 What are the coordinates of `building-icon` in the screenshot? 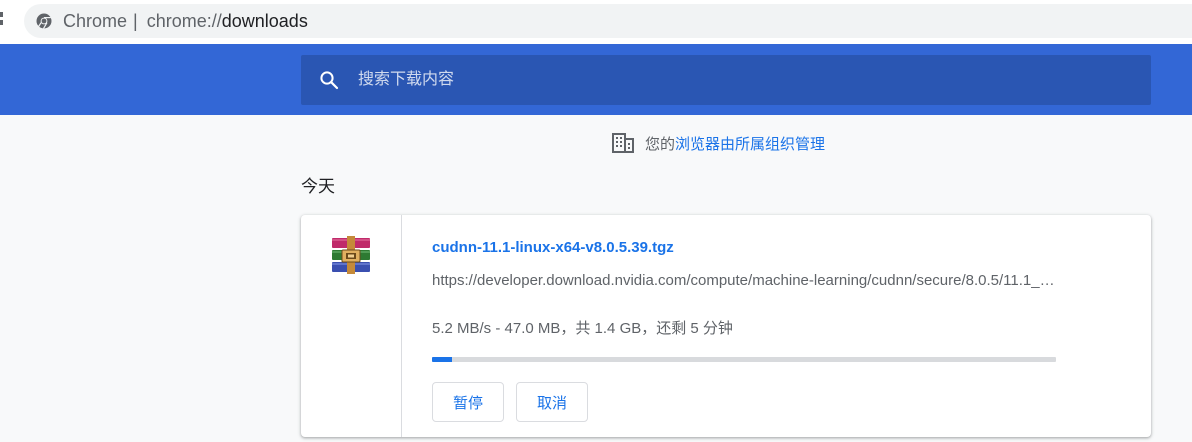 It's located at (623, 143).